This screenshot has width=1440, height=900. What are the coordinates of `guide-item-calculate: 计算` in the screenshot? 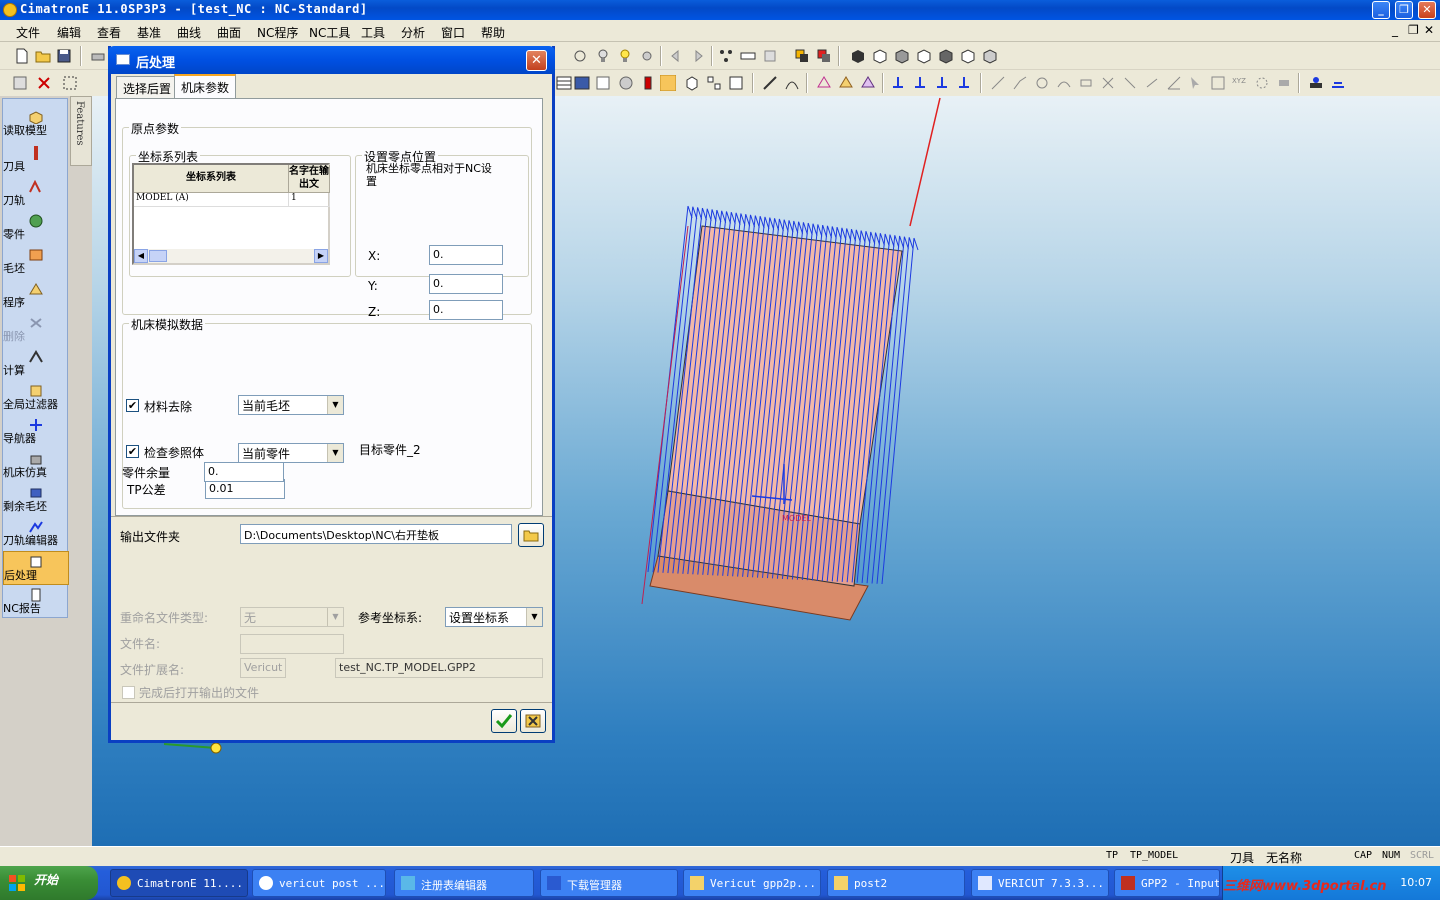 It's located at (36, 364).